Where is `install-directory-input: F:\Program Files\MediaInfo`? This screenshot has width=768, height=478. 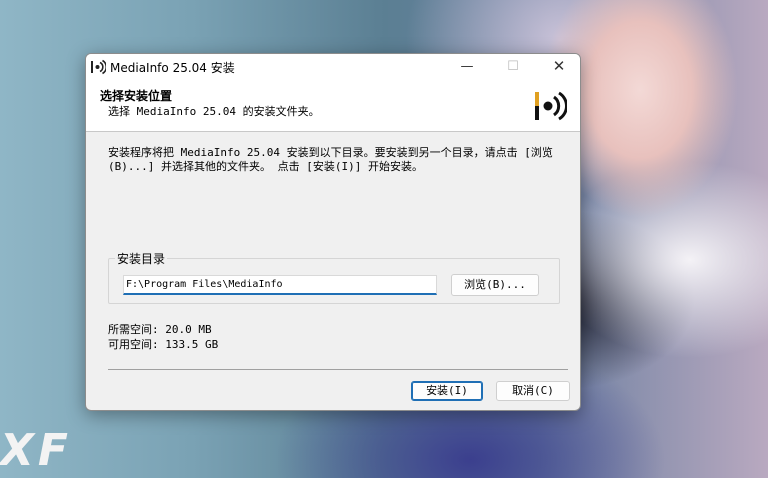
install-directory-input: F:\Program Files\MediaInfo is located at coordinates (280, 285).